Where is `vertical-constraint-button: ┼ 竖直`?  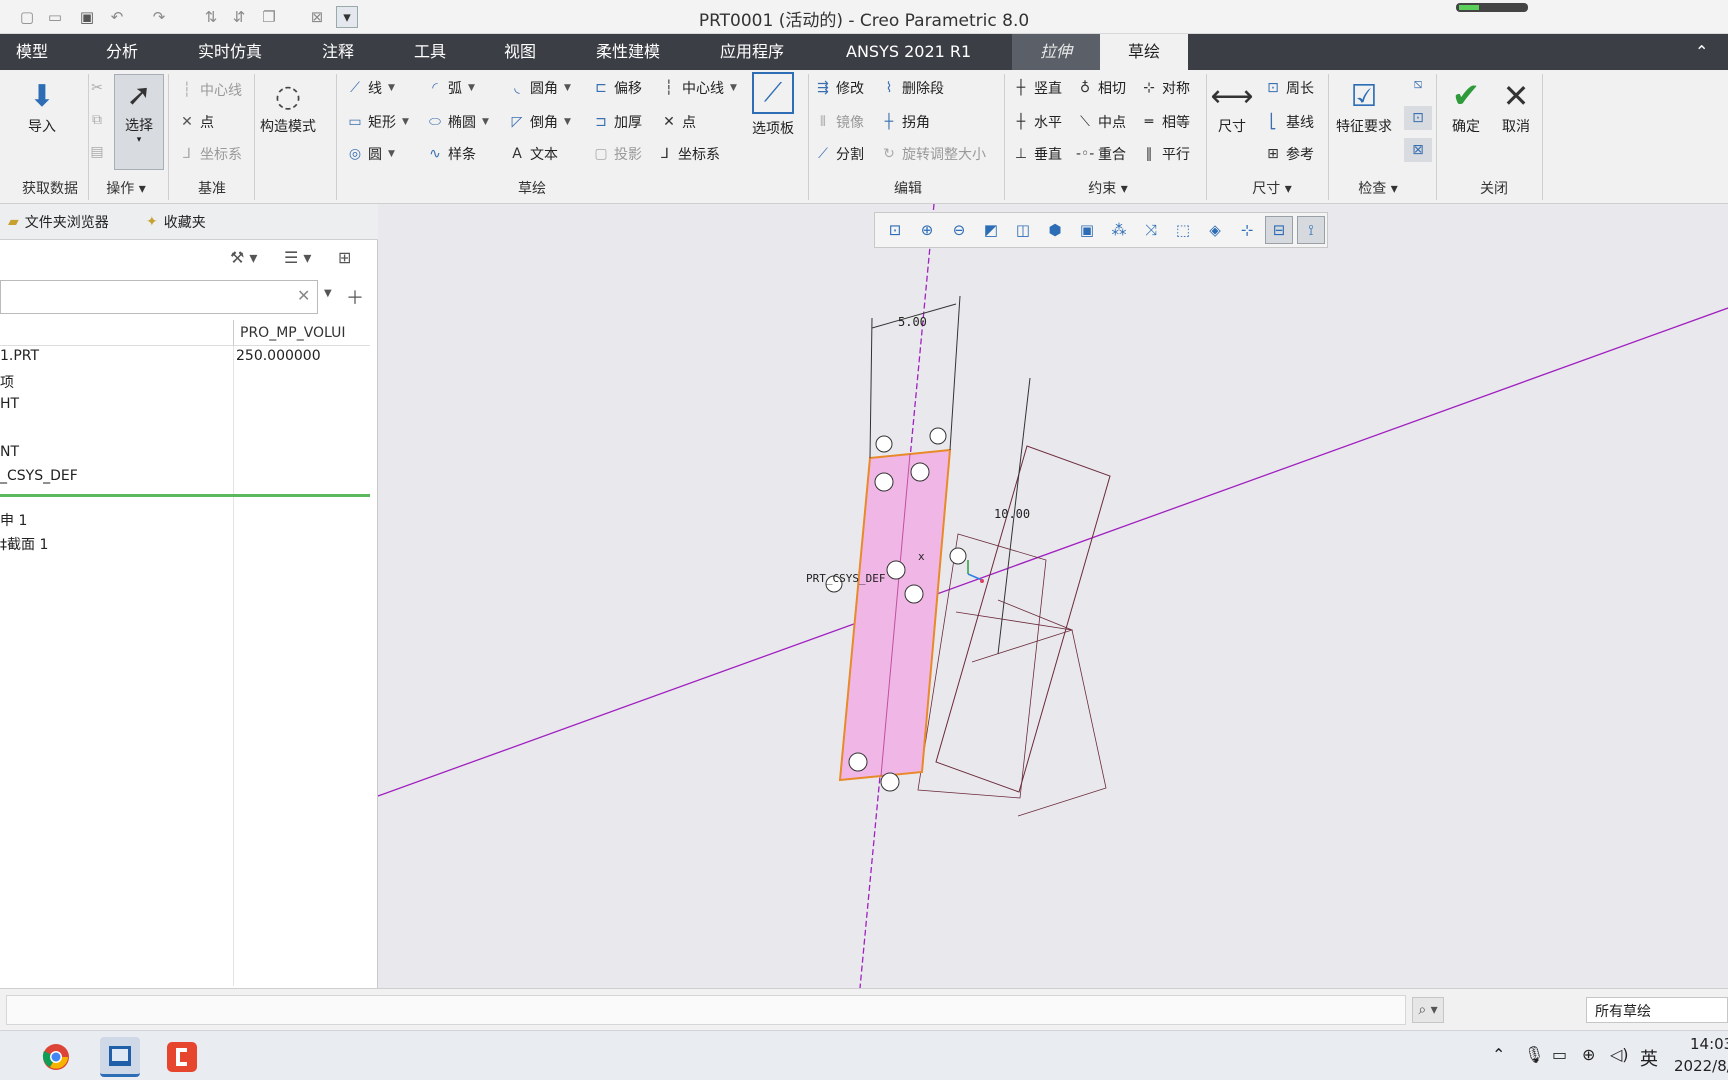
vertical-constraint-button: ┼ 竖直 is located at coordinates (1037, 88).